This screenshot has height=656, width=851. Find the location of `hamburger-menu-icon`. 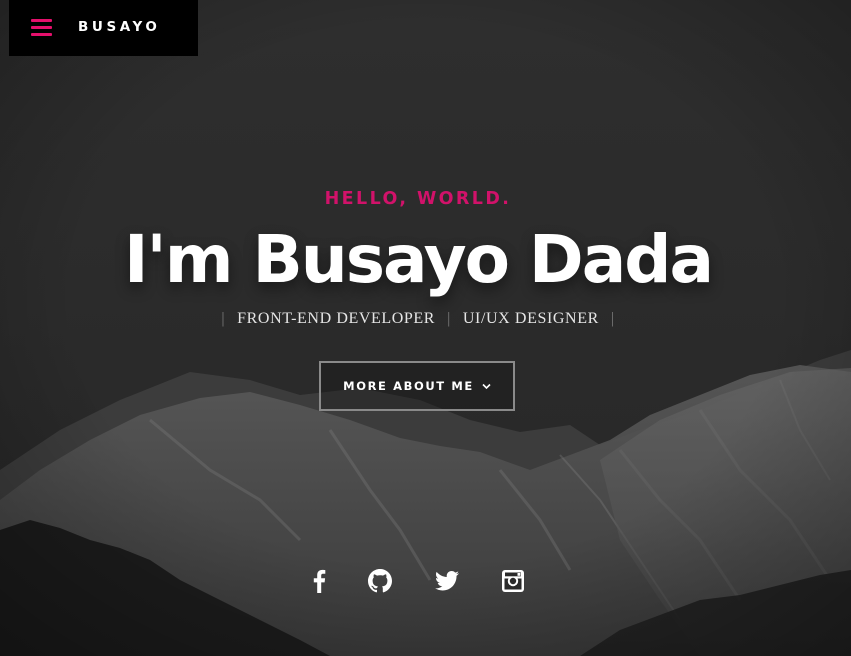

hamburger-menu-icon is located at coordinates (42, 27).